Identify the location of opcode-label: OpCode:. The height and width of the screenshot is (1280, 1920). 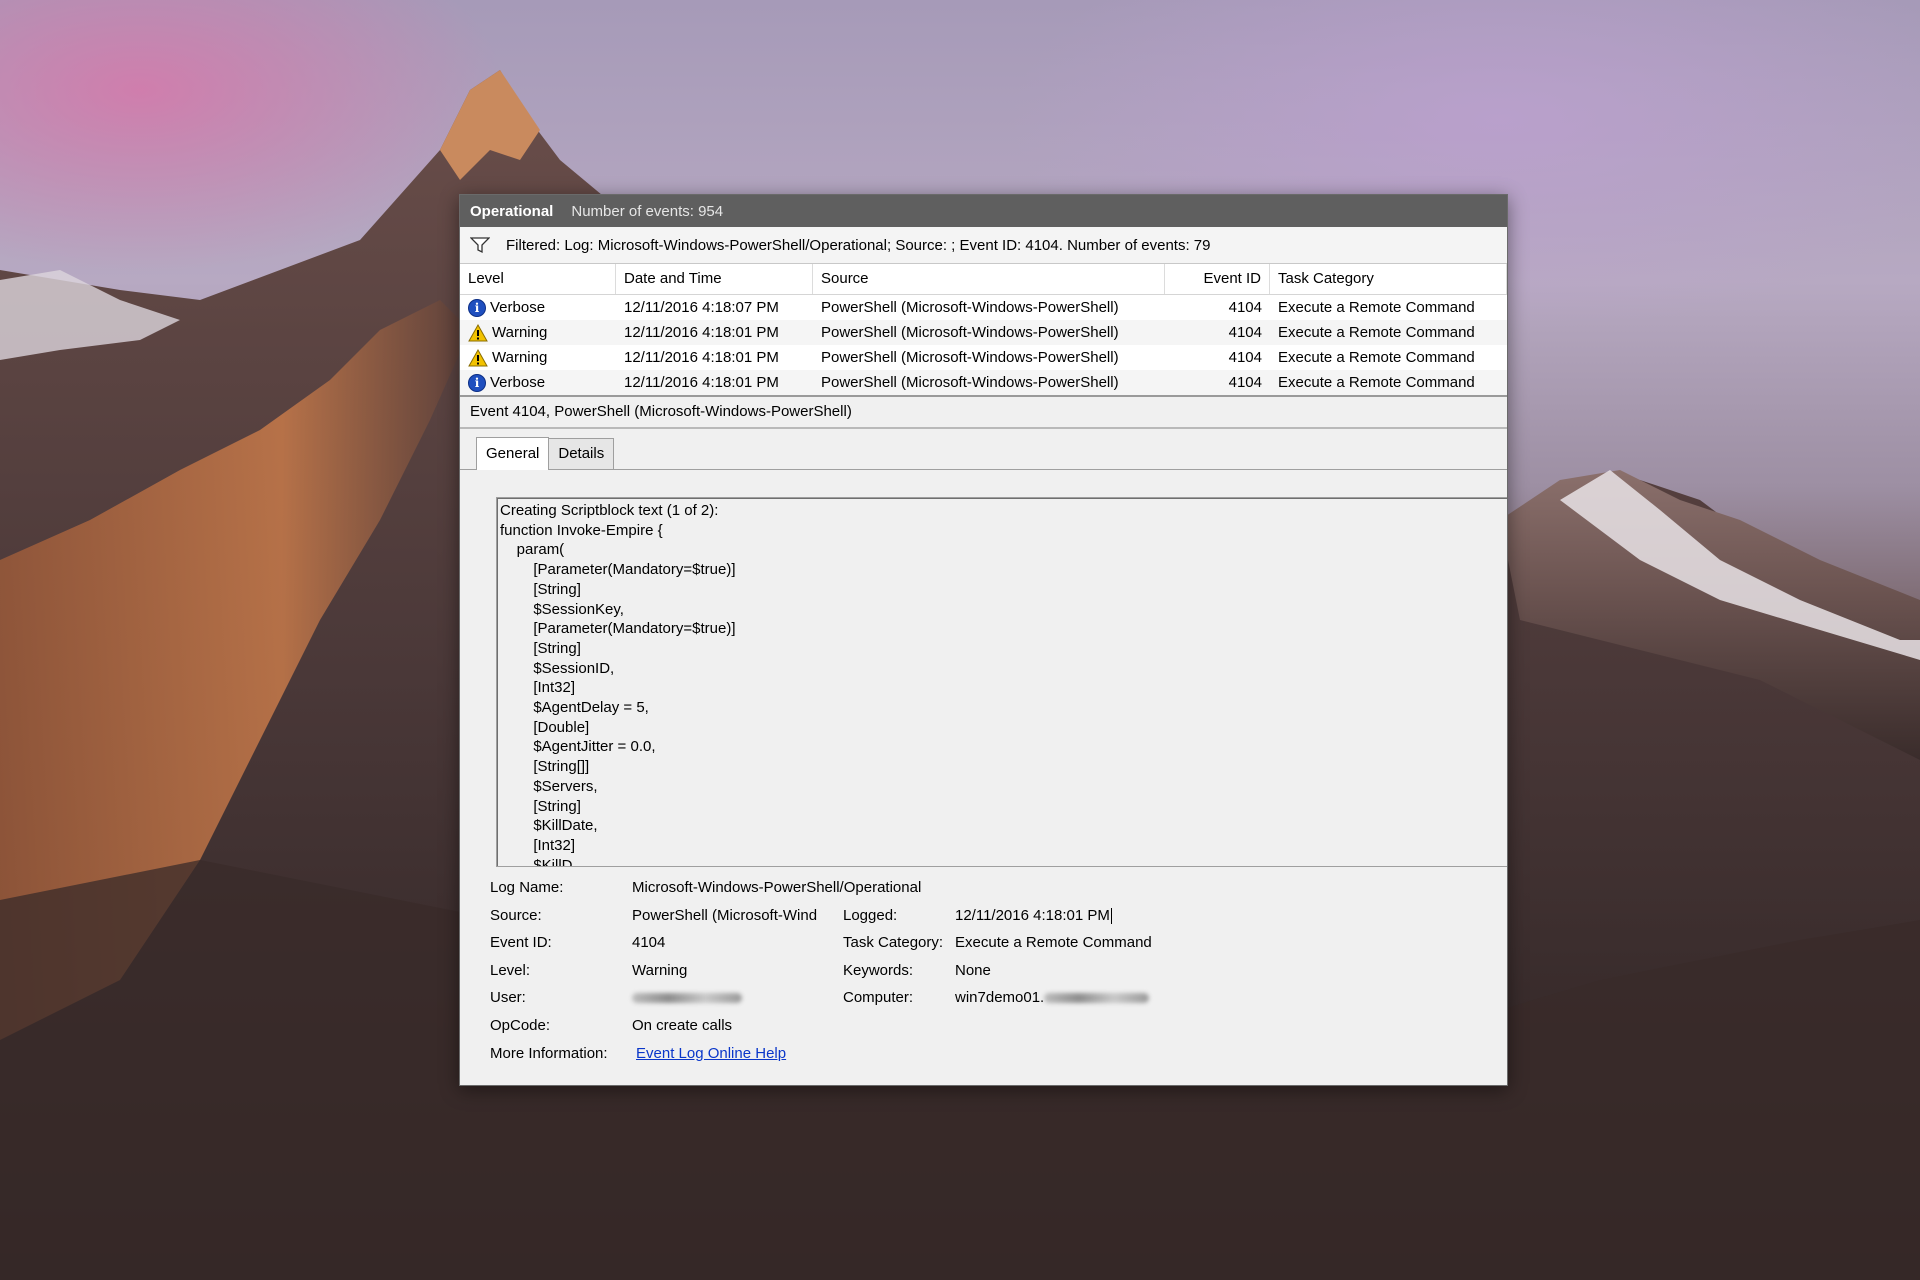
(520, 1025).